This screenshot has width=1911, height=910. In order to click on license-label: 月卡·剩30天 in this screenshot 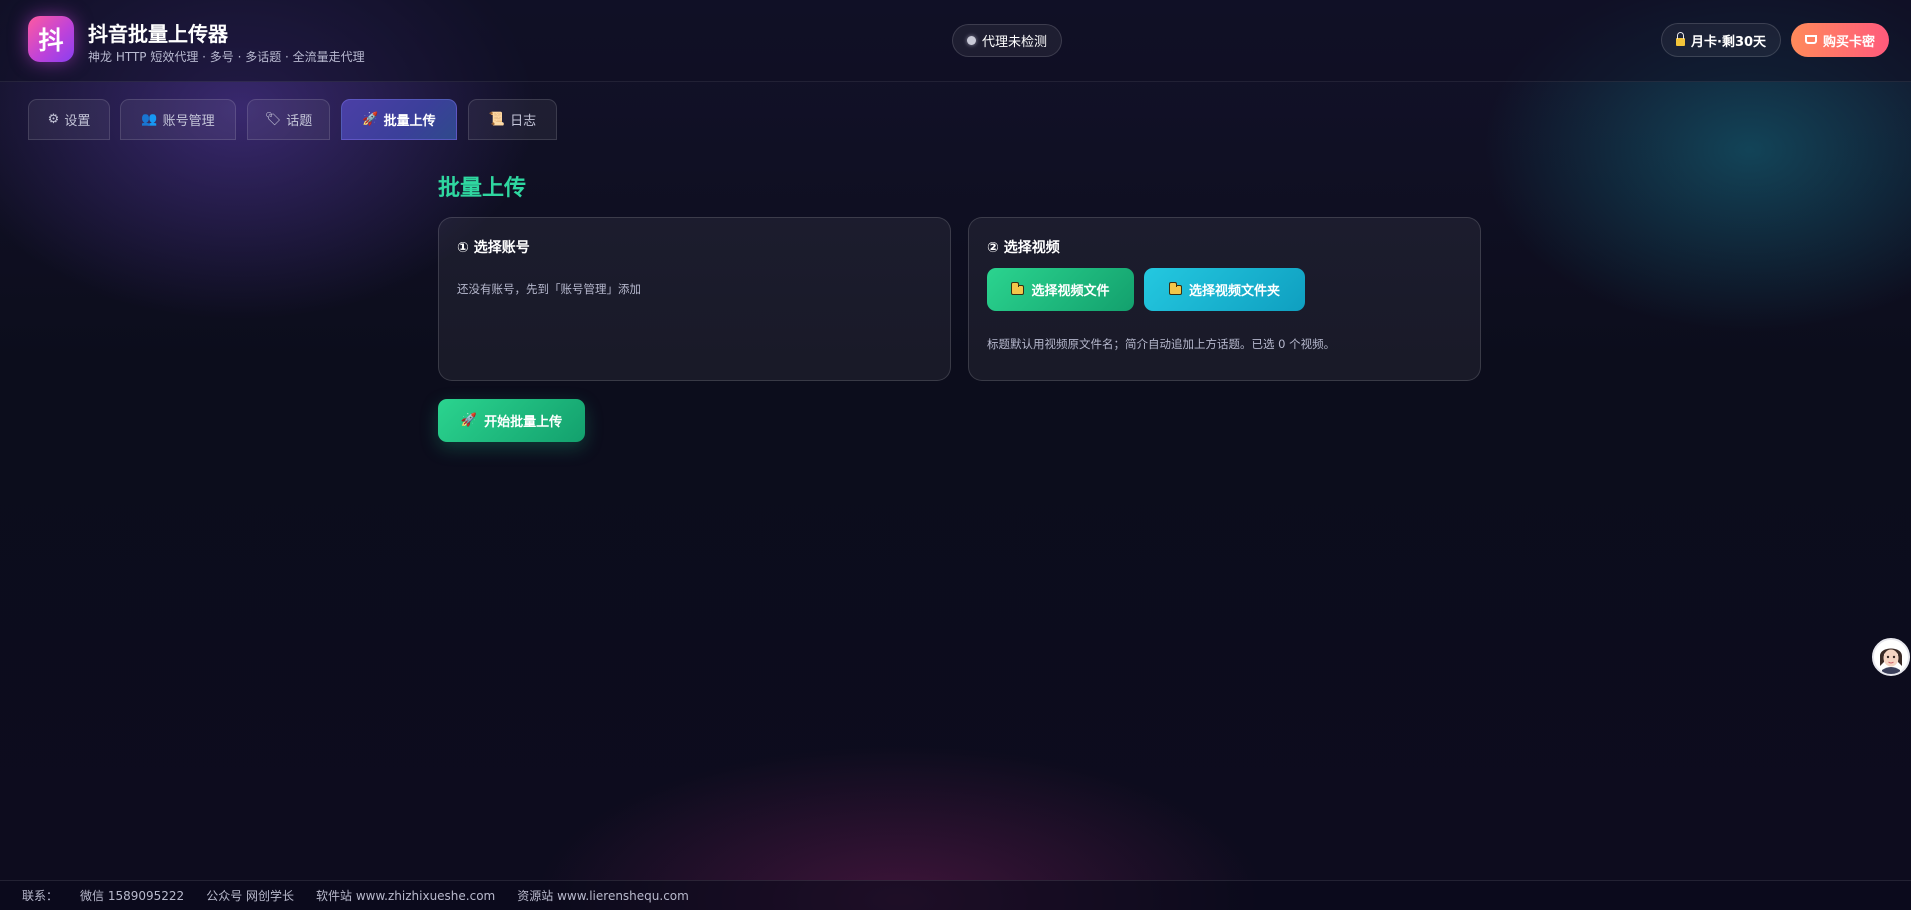, I will do `click(1729, 42)`.